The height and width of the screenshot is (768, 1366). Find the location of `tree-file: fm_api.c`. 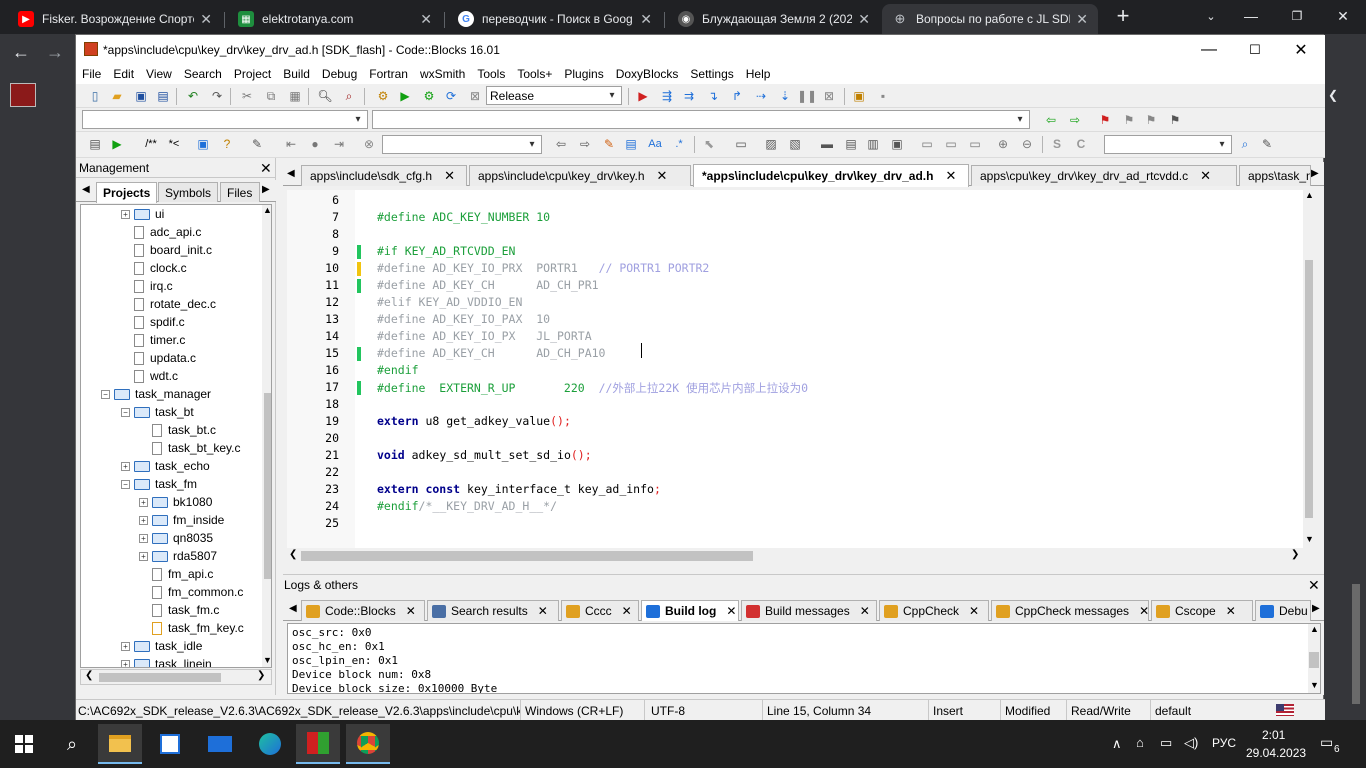

tree-file: fm_api.c is located at coordinates (176, 574).